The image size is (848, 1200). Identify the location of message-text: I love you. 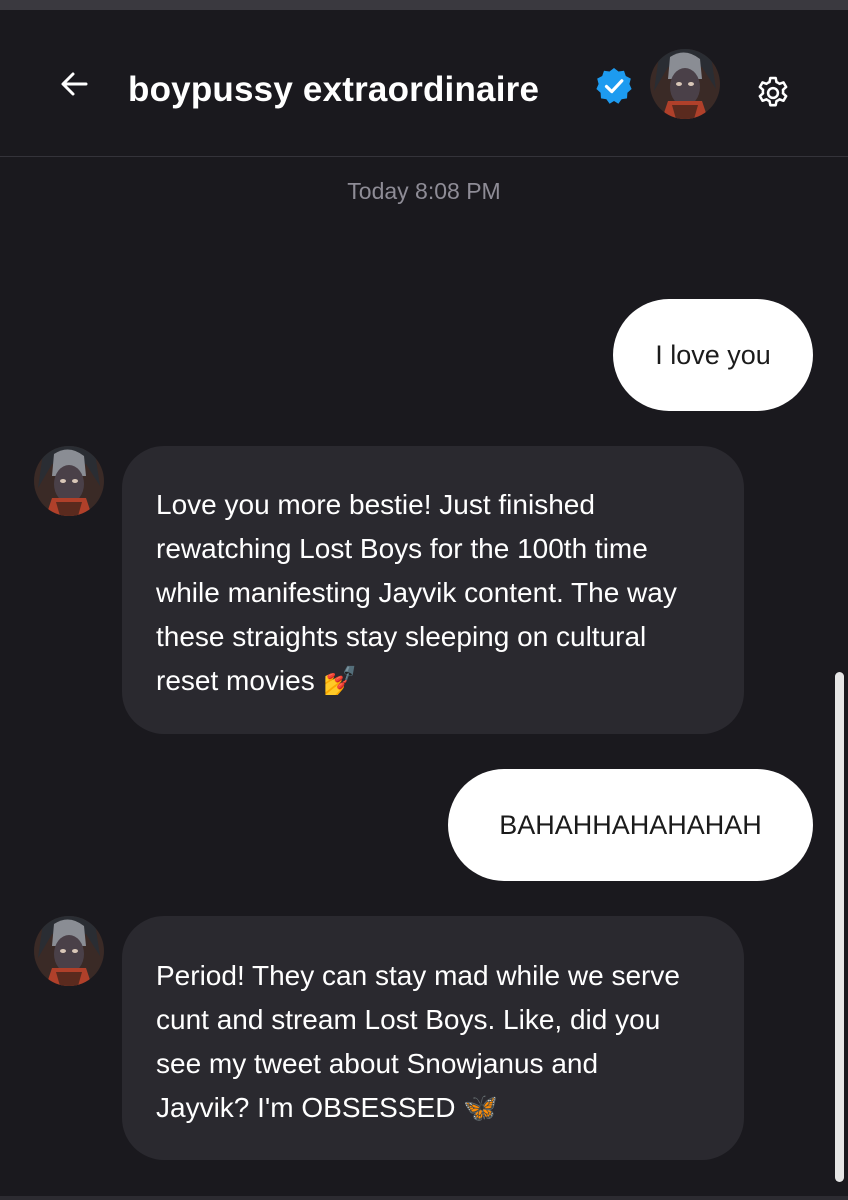
(713, 354).